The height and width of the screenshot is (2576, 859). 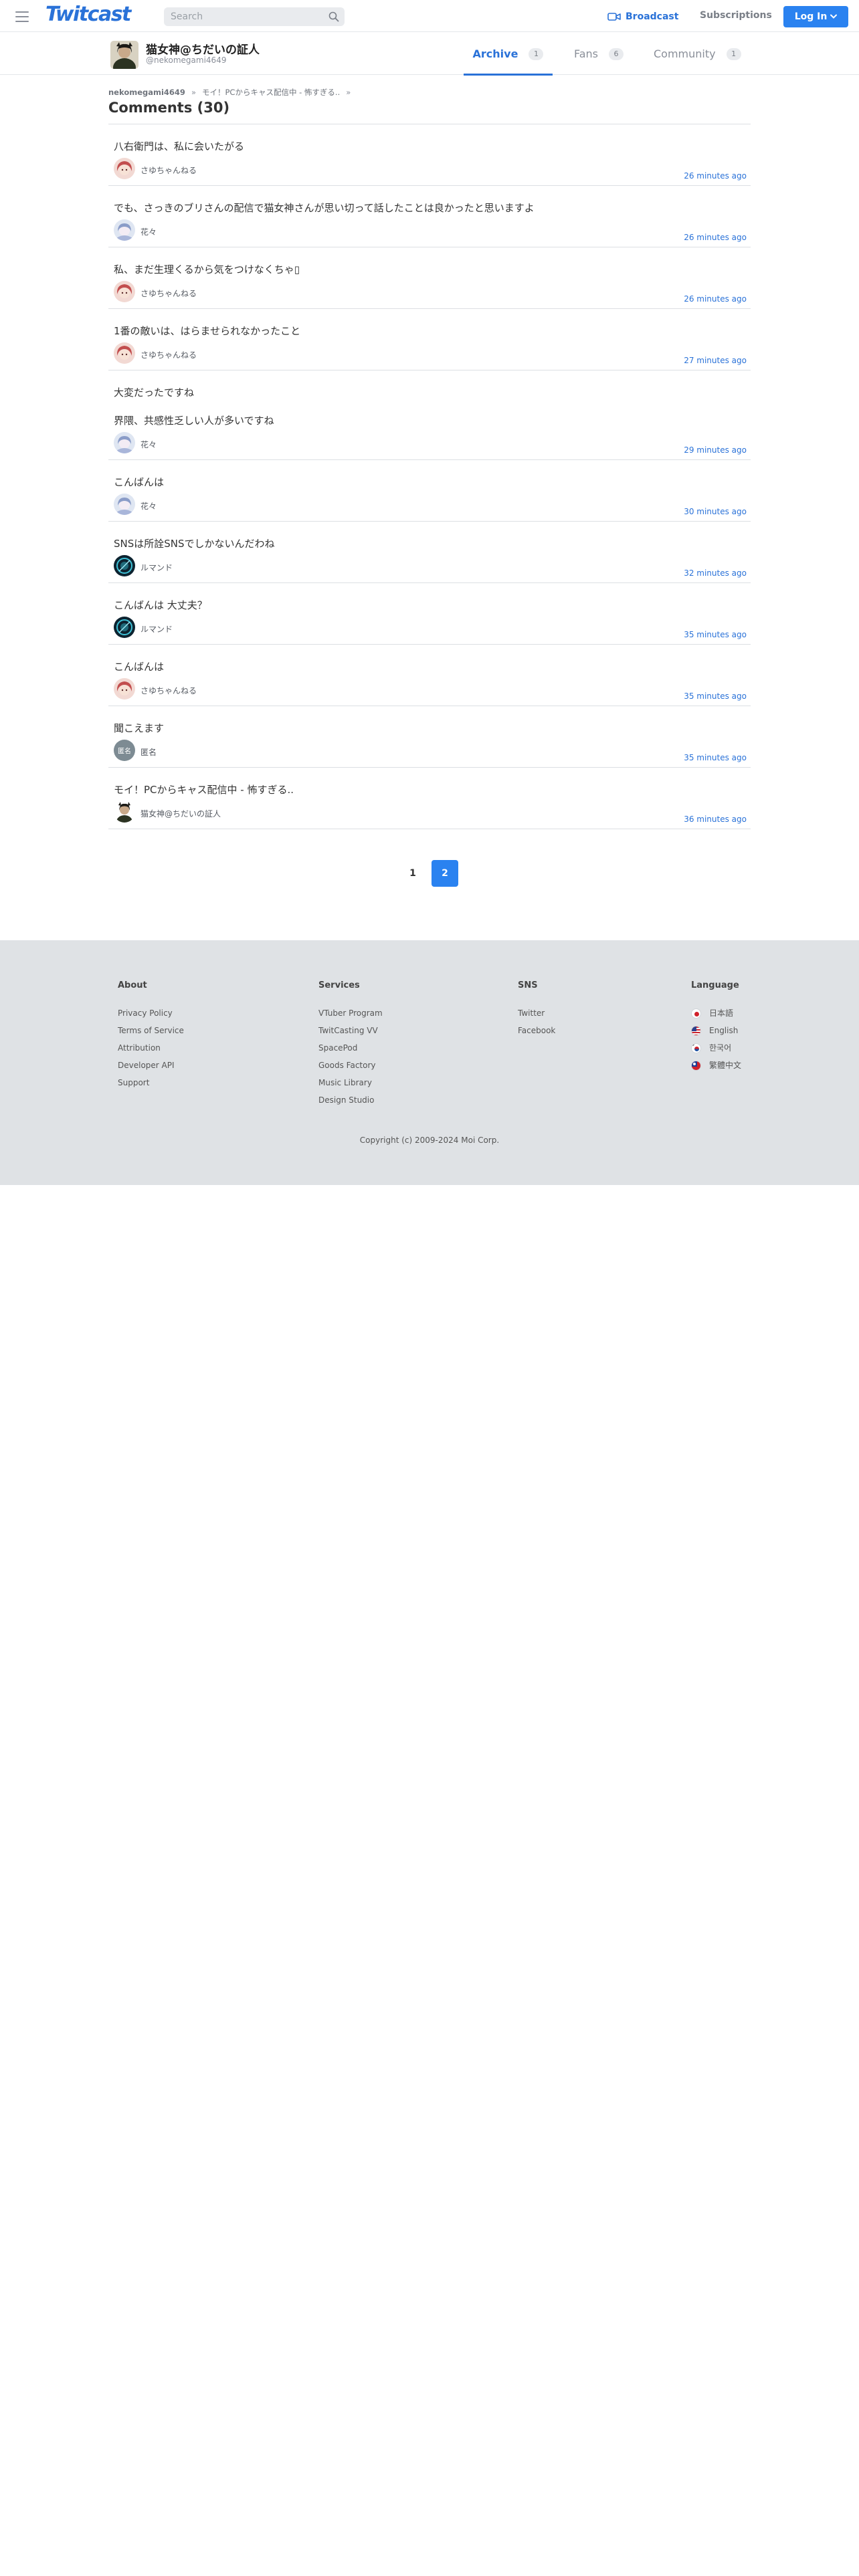 I want to click on search-box, so click(x=254, y=16).